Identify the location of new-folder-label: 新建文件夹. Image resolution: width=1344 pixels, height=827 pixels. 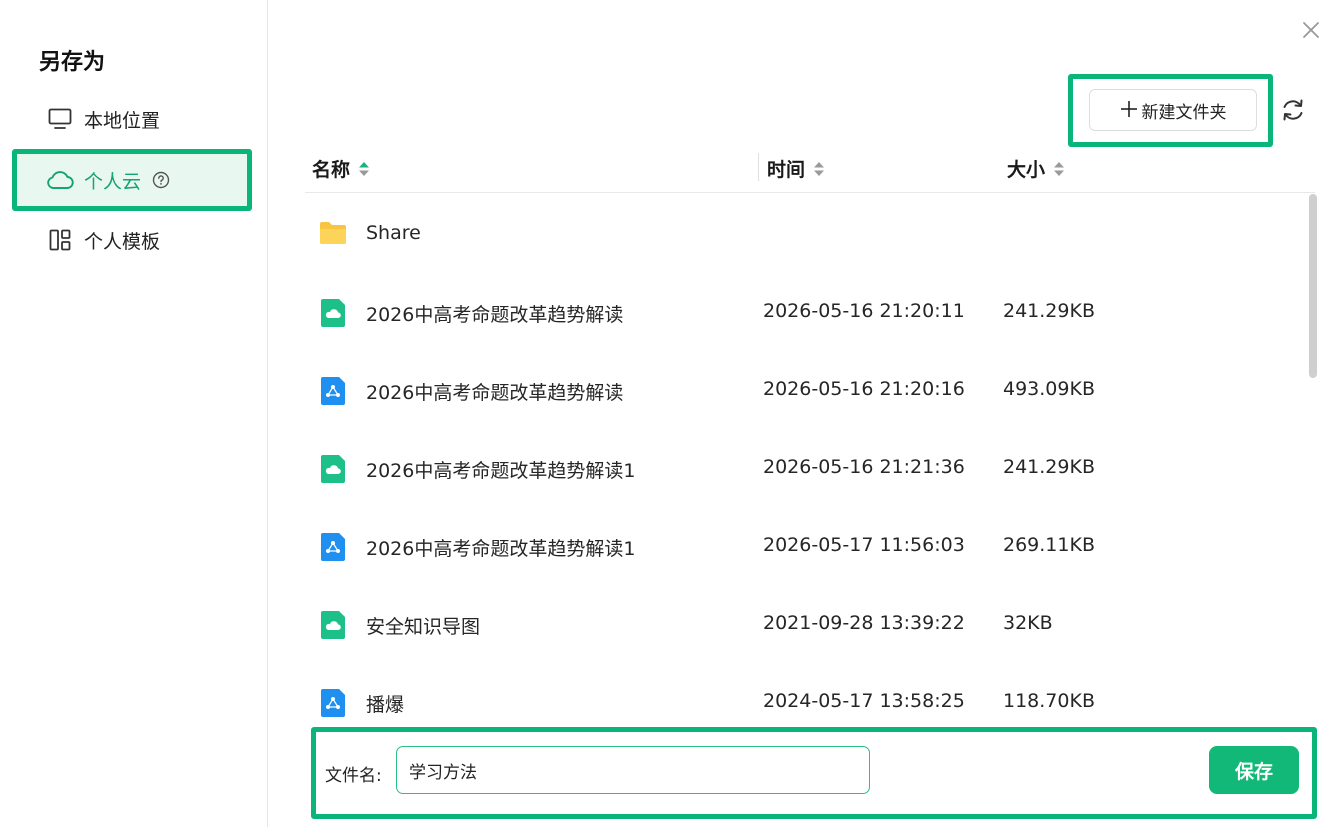
(1184, 112).